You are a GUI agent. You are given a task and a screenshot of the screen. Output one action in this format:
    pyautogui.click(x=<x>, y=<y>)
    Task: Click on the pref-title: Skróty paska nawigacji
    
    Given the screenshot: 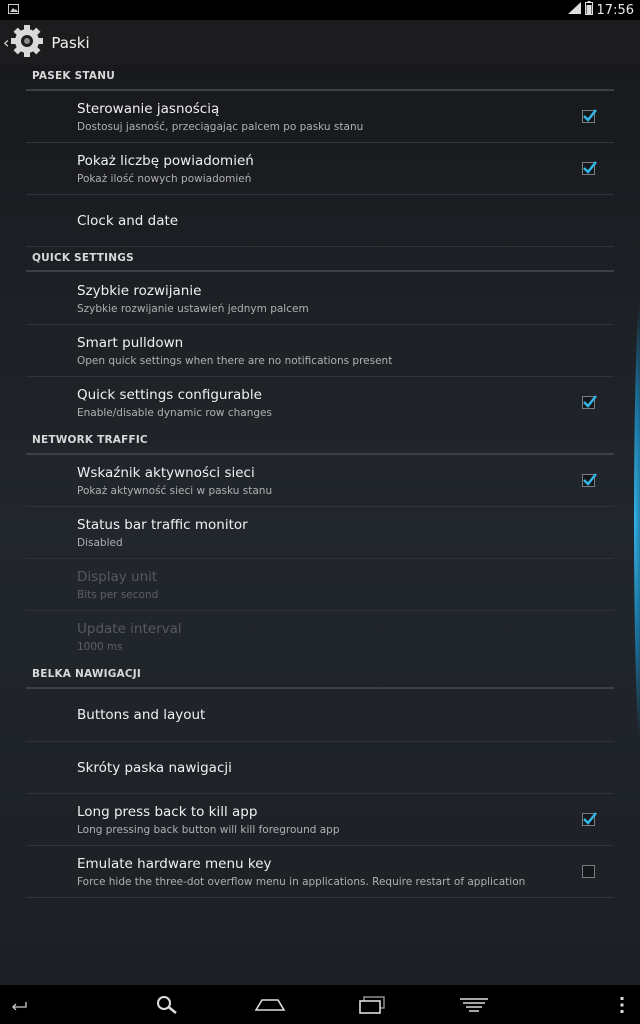 What is the action you would take?
    pyautogui.click(x=154, y=768)
    